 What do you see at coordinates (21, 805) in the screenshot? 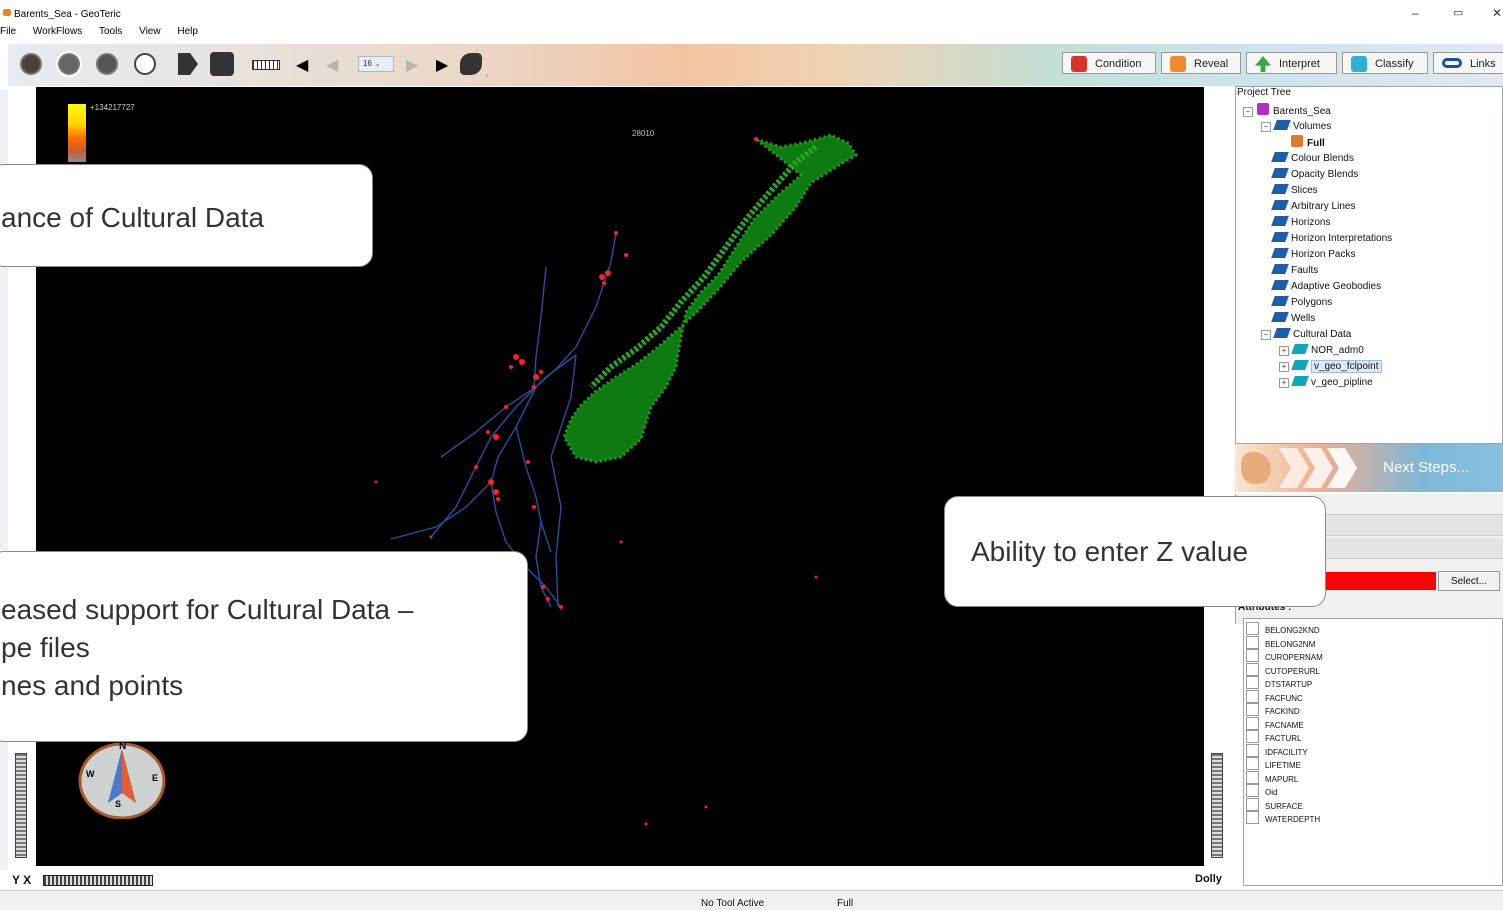
I see `left-zoom-slider` at bounding box center [21, 805].